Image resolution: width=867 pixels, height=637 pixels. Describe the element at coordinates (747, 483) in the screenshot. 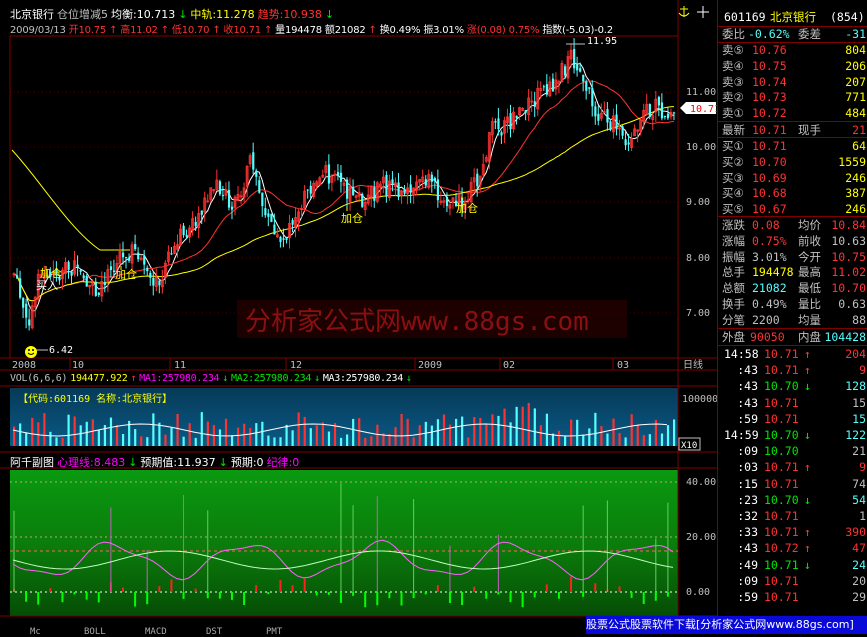

I see `tick-time: :15` at that location.